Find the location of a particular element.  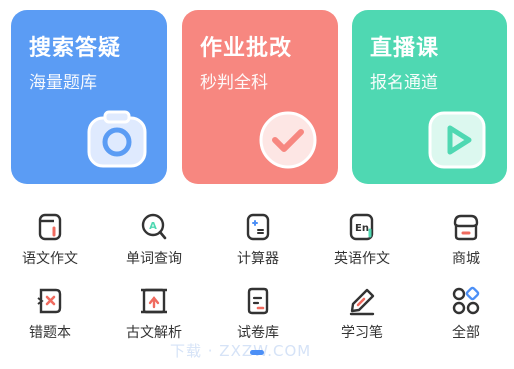

wrong-book-icon is located at coordinates (49, 301).